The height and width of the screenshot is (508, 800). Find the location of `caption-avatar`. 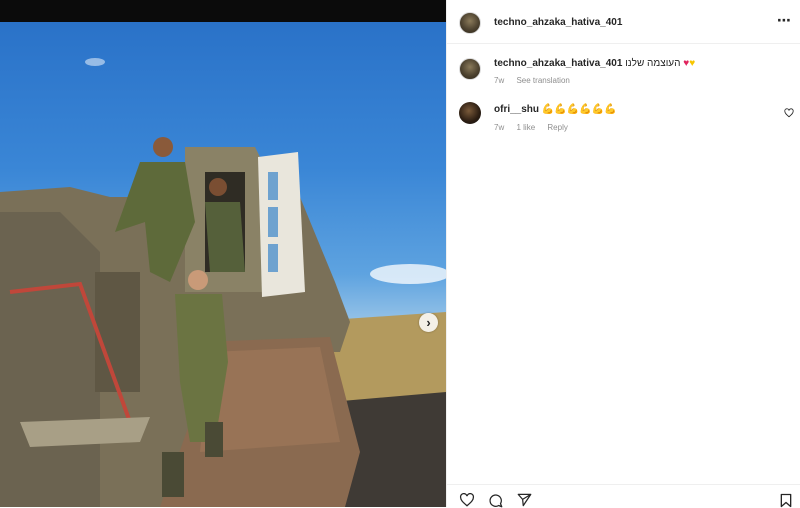

caption-avatar is located at coordinates (470, 69).